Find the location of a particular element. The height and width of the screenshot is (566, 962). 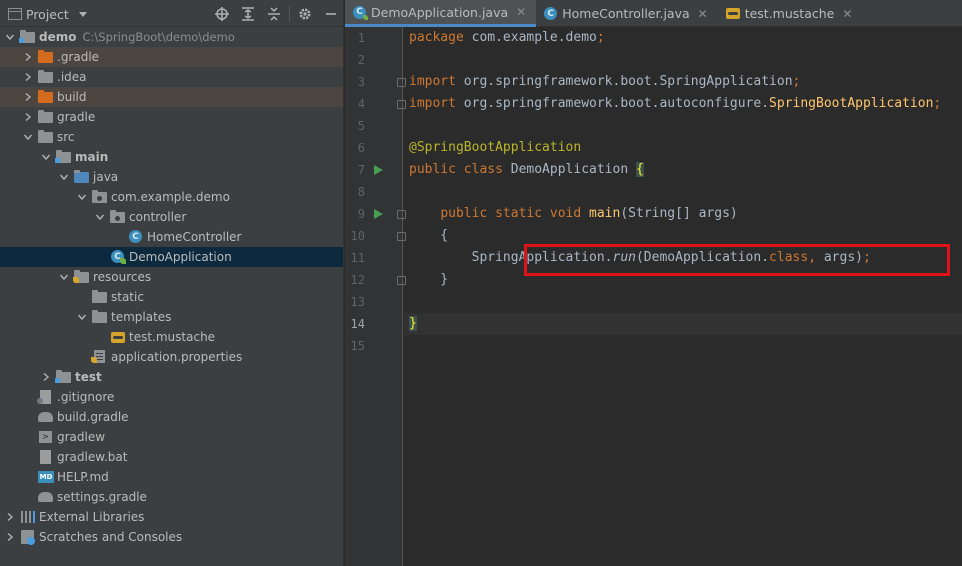

tree-item-label: gradlew.bat is located at coordinates (92, 457).